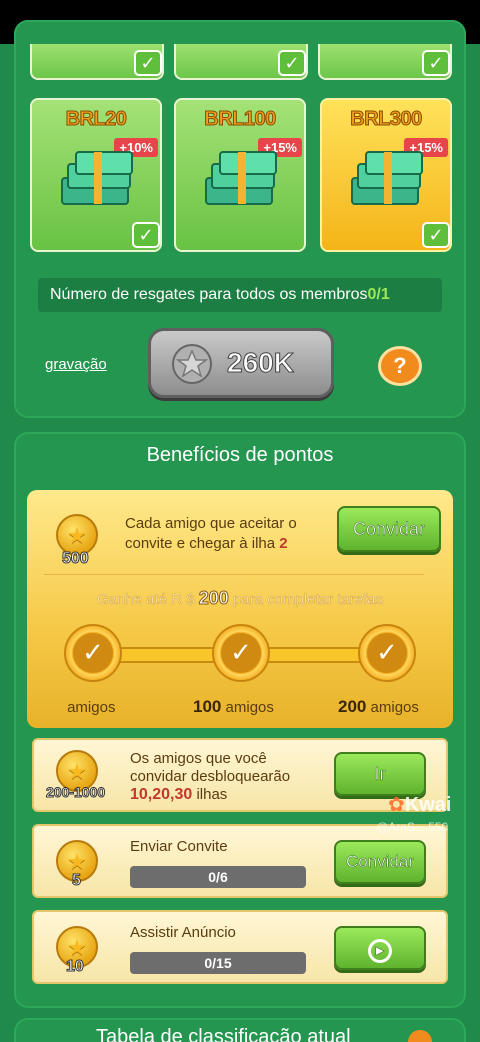  I want to click on redemptions-count: 0/1, so click(378, 294).